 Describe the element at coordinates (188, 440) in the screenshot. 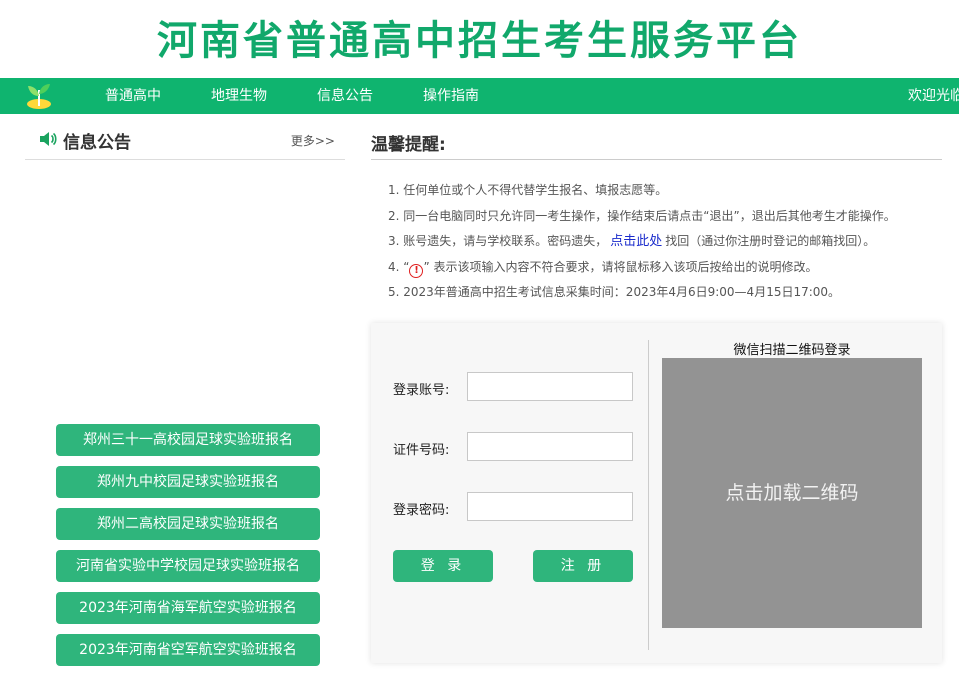

I see `enroll-button-zz31: 郑州三十一高校园足球实验班报名` at that location.